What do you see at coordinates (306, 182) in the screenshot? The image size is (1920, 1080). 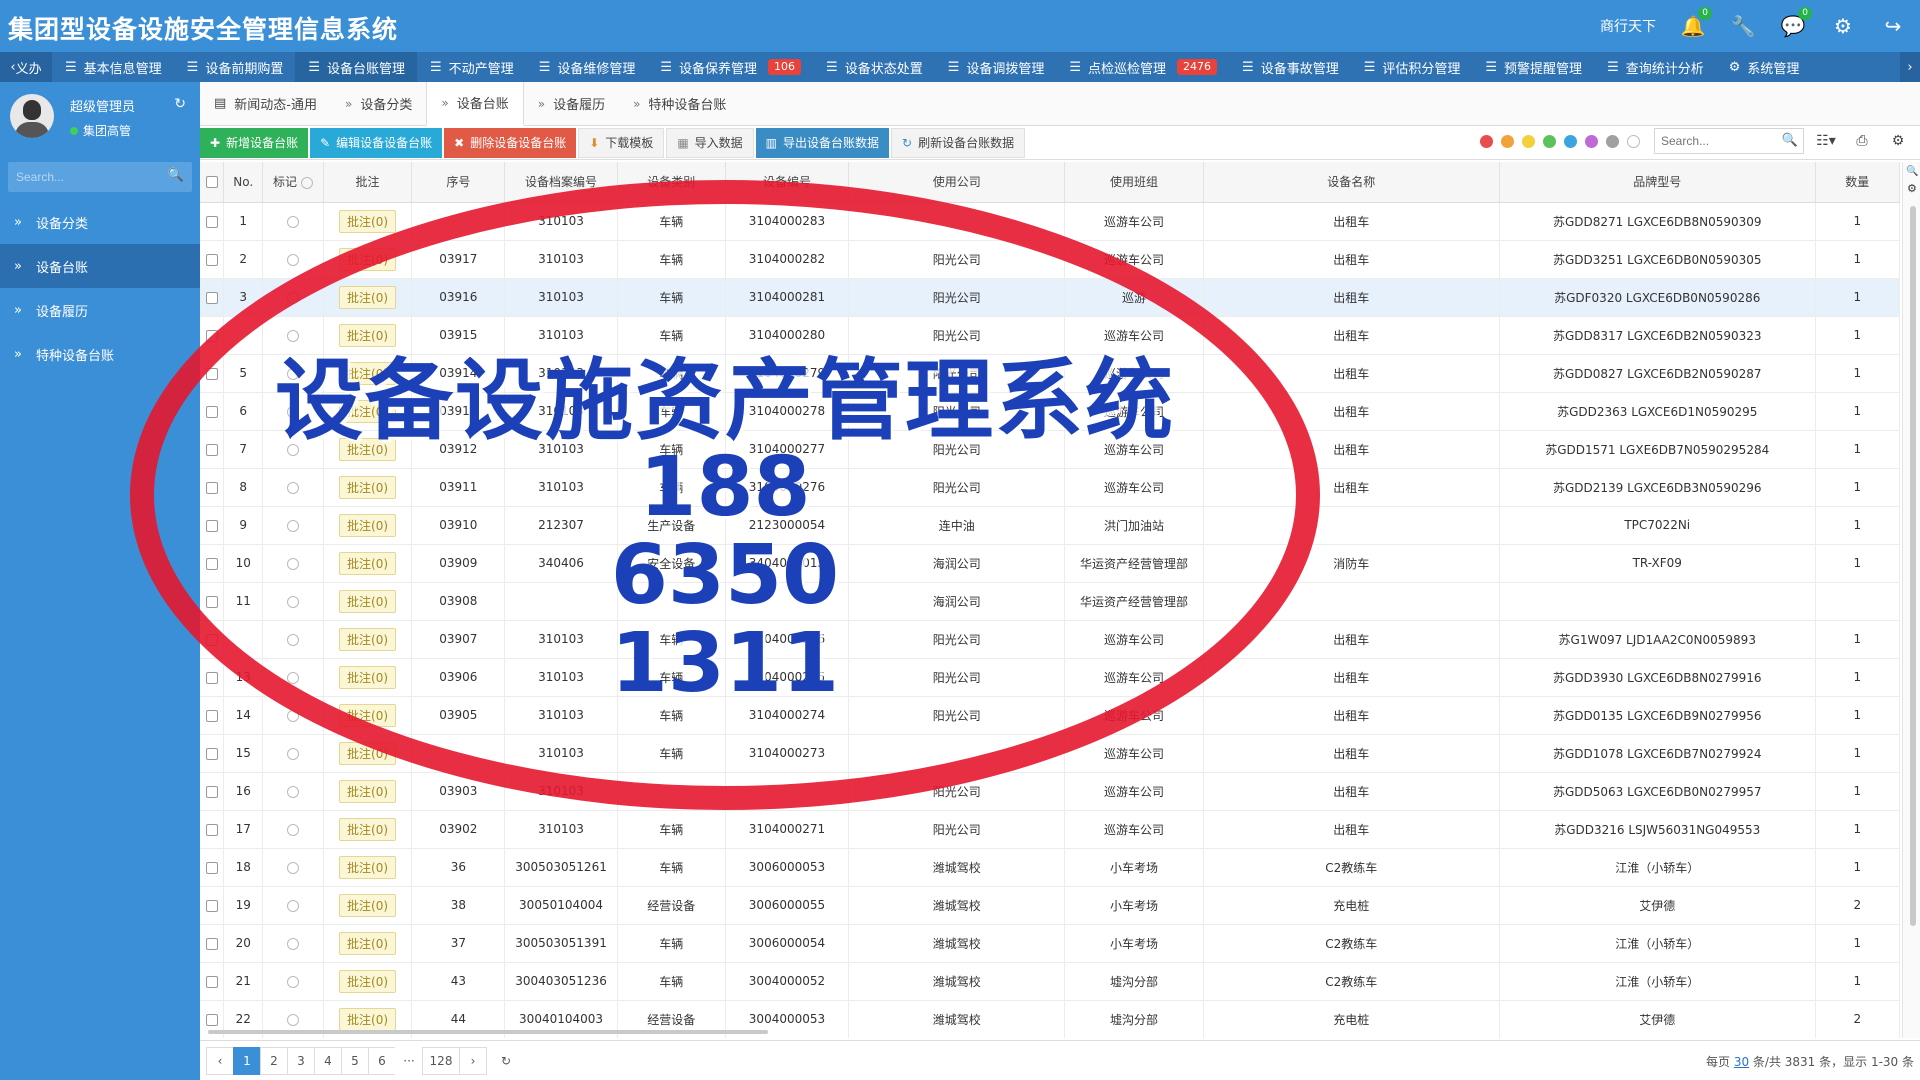 I see `mark-all-radio` at bounding box center [306, 182].